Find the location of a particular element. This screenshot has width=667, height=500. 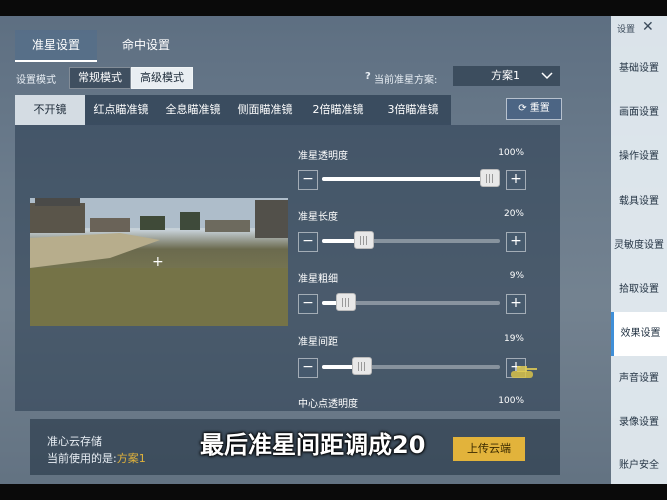

center-opacity-label: 中心点透明度 is located at coordinates (328, 404).